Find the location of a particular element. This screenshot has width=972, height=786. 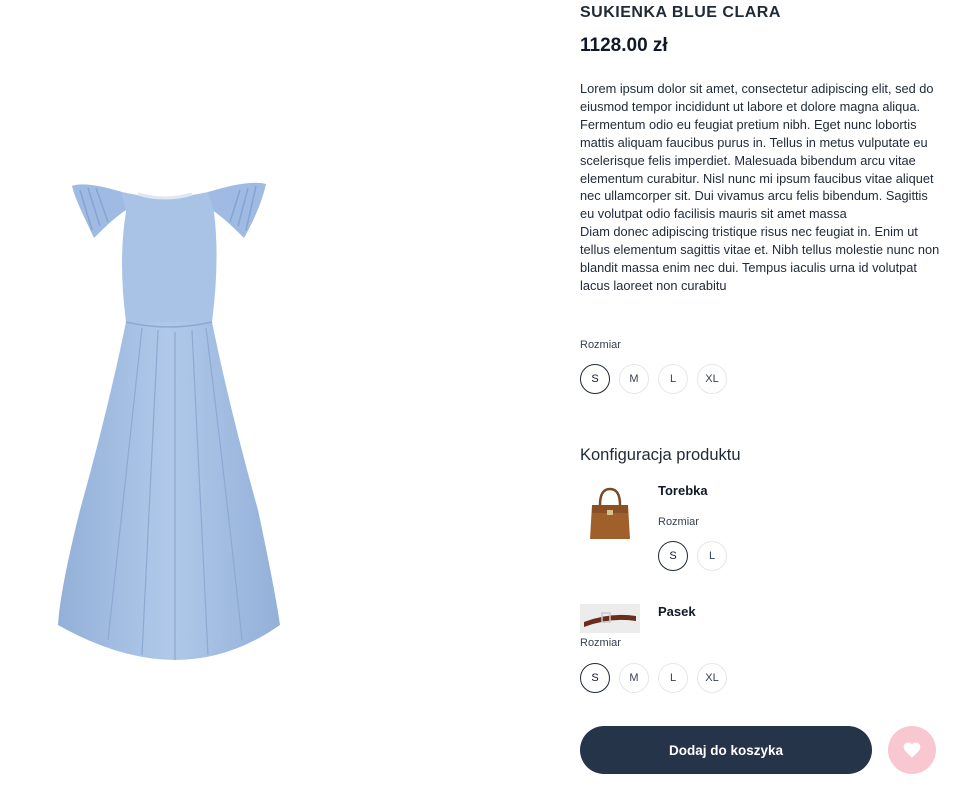

add-to-cart-button: Dodaj do koszyka is located at coordinates (726, 750).